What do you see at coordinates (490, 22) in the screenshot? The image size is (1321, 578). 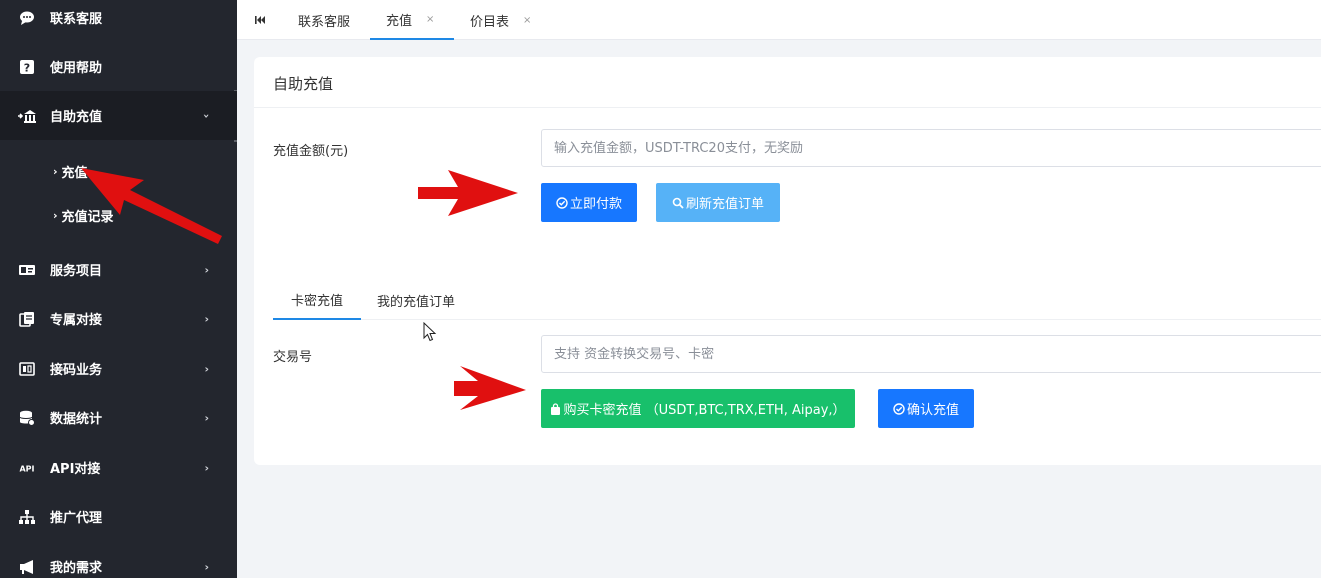 I see `tab-label: 价目表` at bounding box center [490, 22].